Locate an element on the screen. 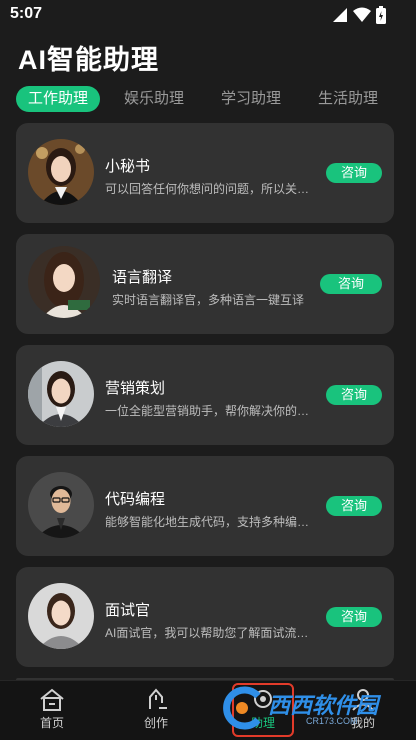  tab-work-assistant: 工作助理 is located at coordinates (58, 99).